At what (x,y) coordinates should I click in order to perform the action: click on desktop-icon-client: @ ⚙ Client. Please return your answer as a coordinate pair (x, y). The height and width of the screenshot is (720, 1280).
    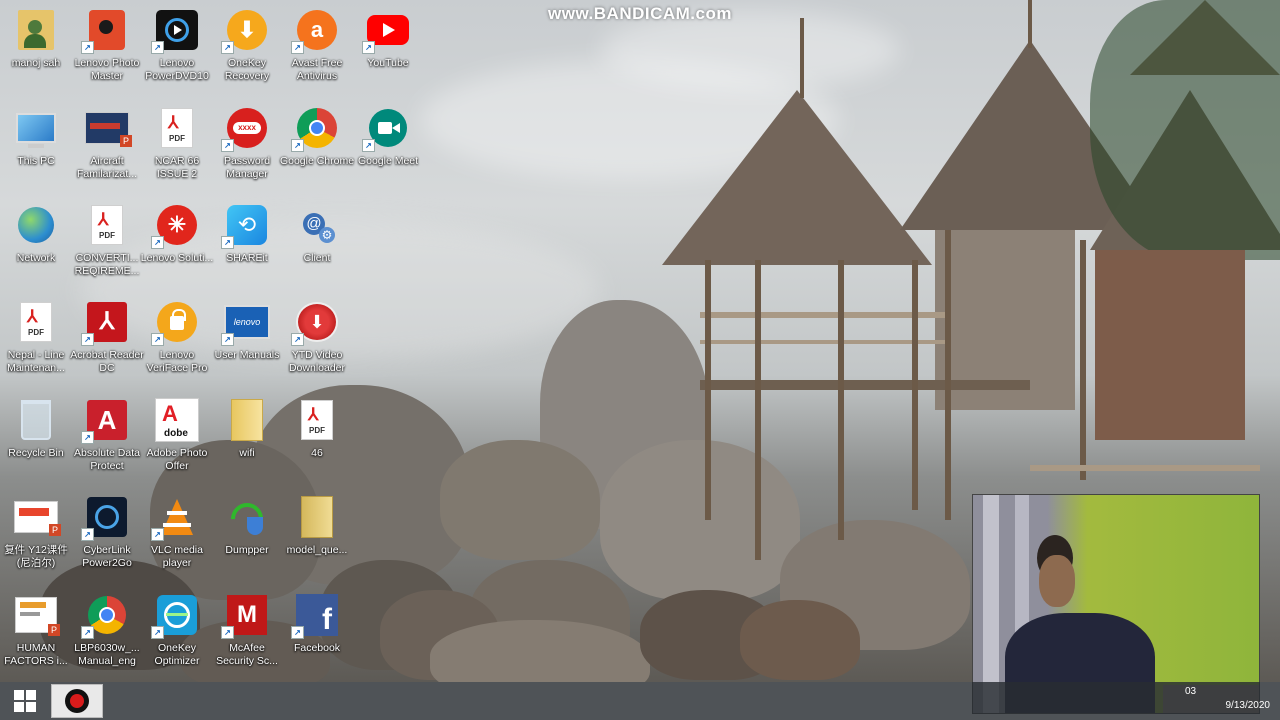
    Looking at the image, I should click on (317, 233).